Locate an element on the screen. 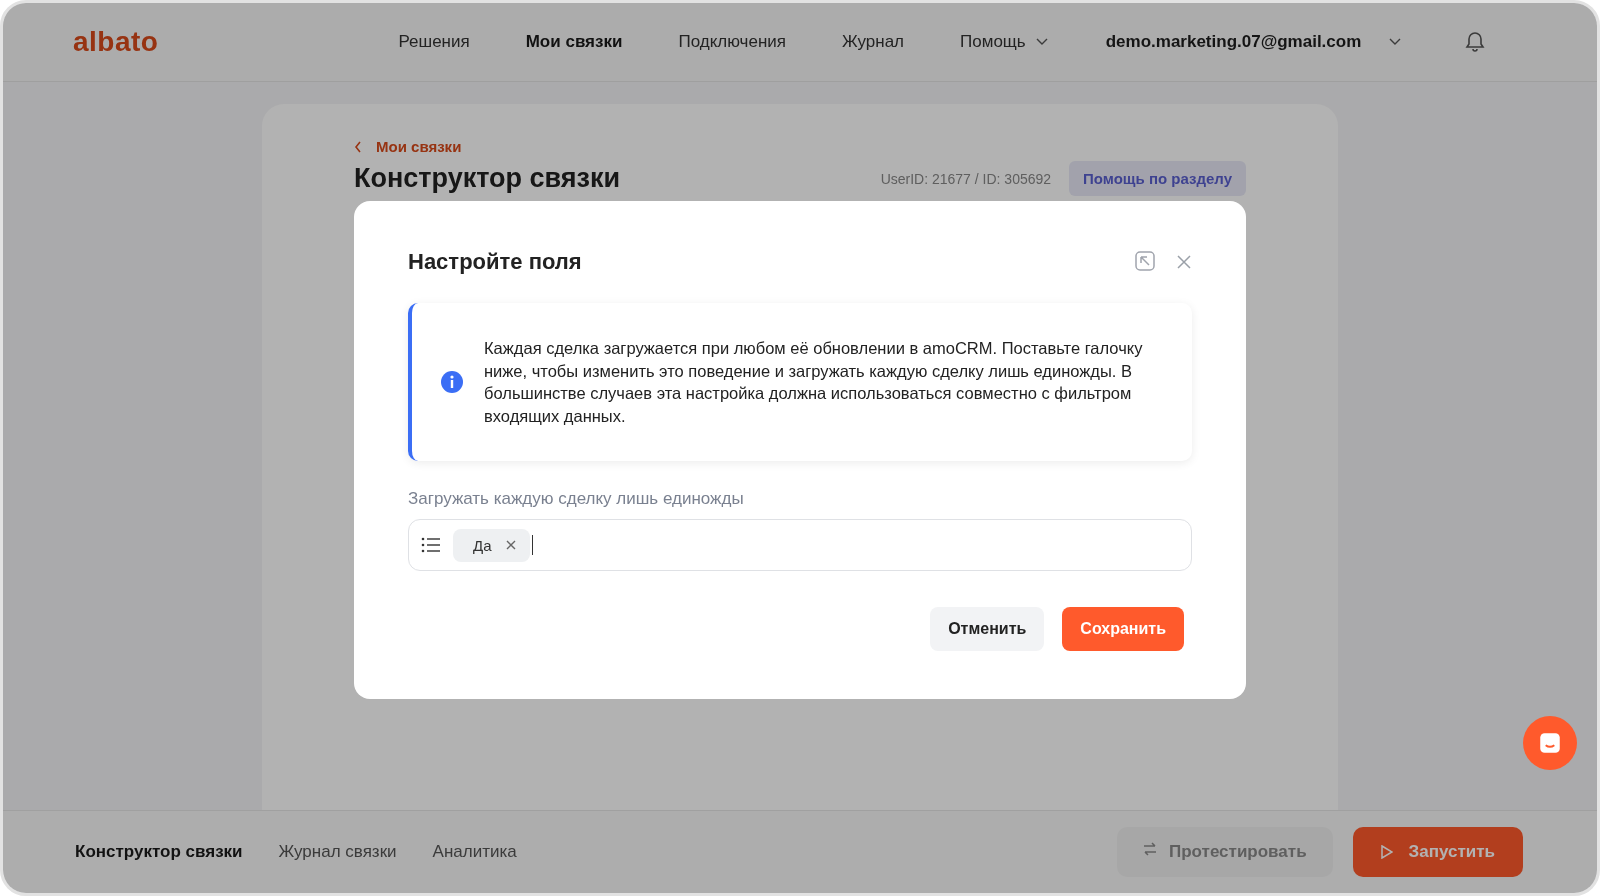 This screenshot has height=896, width=1600. remove-icon is located at coordinates (510, 545).